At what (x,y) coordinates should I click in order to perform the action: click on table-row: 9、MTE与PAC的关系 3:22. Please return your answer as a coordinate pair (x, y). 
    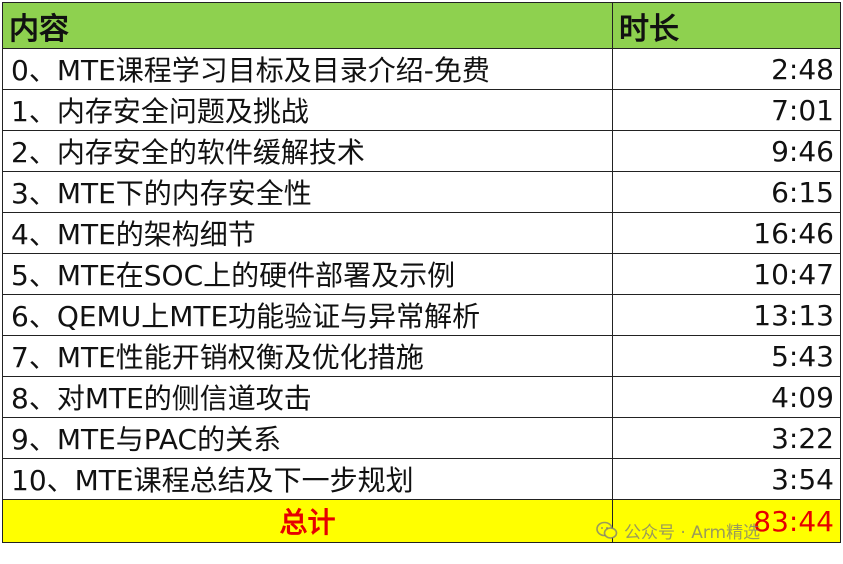
    Looking at the image, I should click on (421, 438).